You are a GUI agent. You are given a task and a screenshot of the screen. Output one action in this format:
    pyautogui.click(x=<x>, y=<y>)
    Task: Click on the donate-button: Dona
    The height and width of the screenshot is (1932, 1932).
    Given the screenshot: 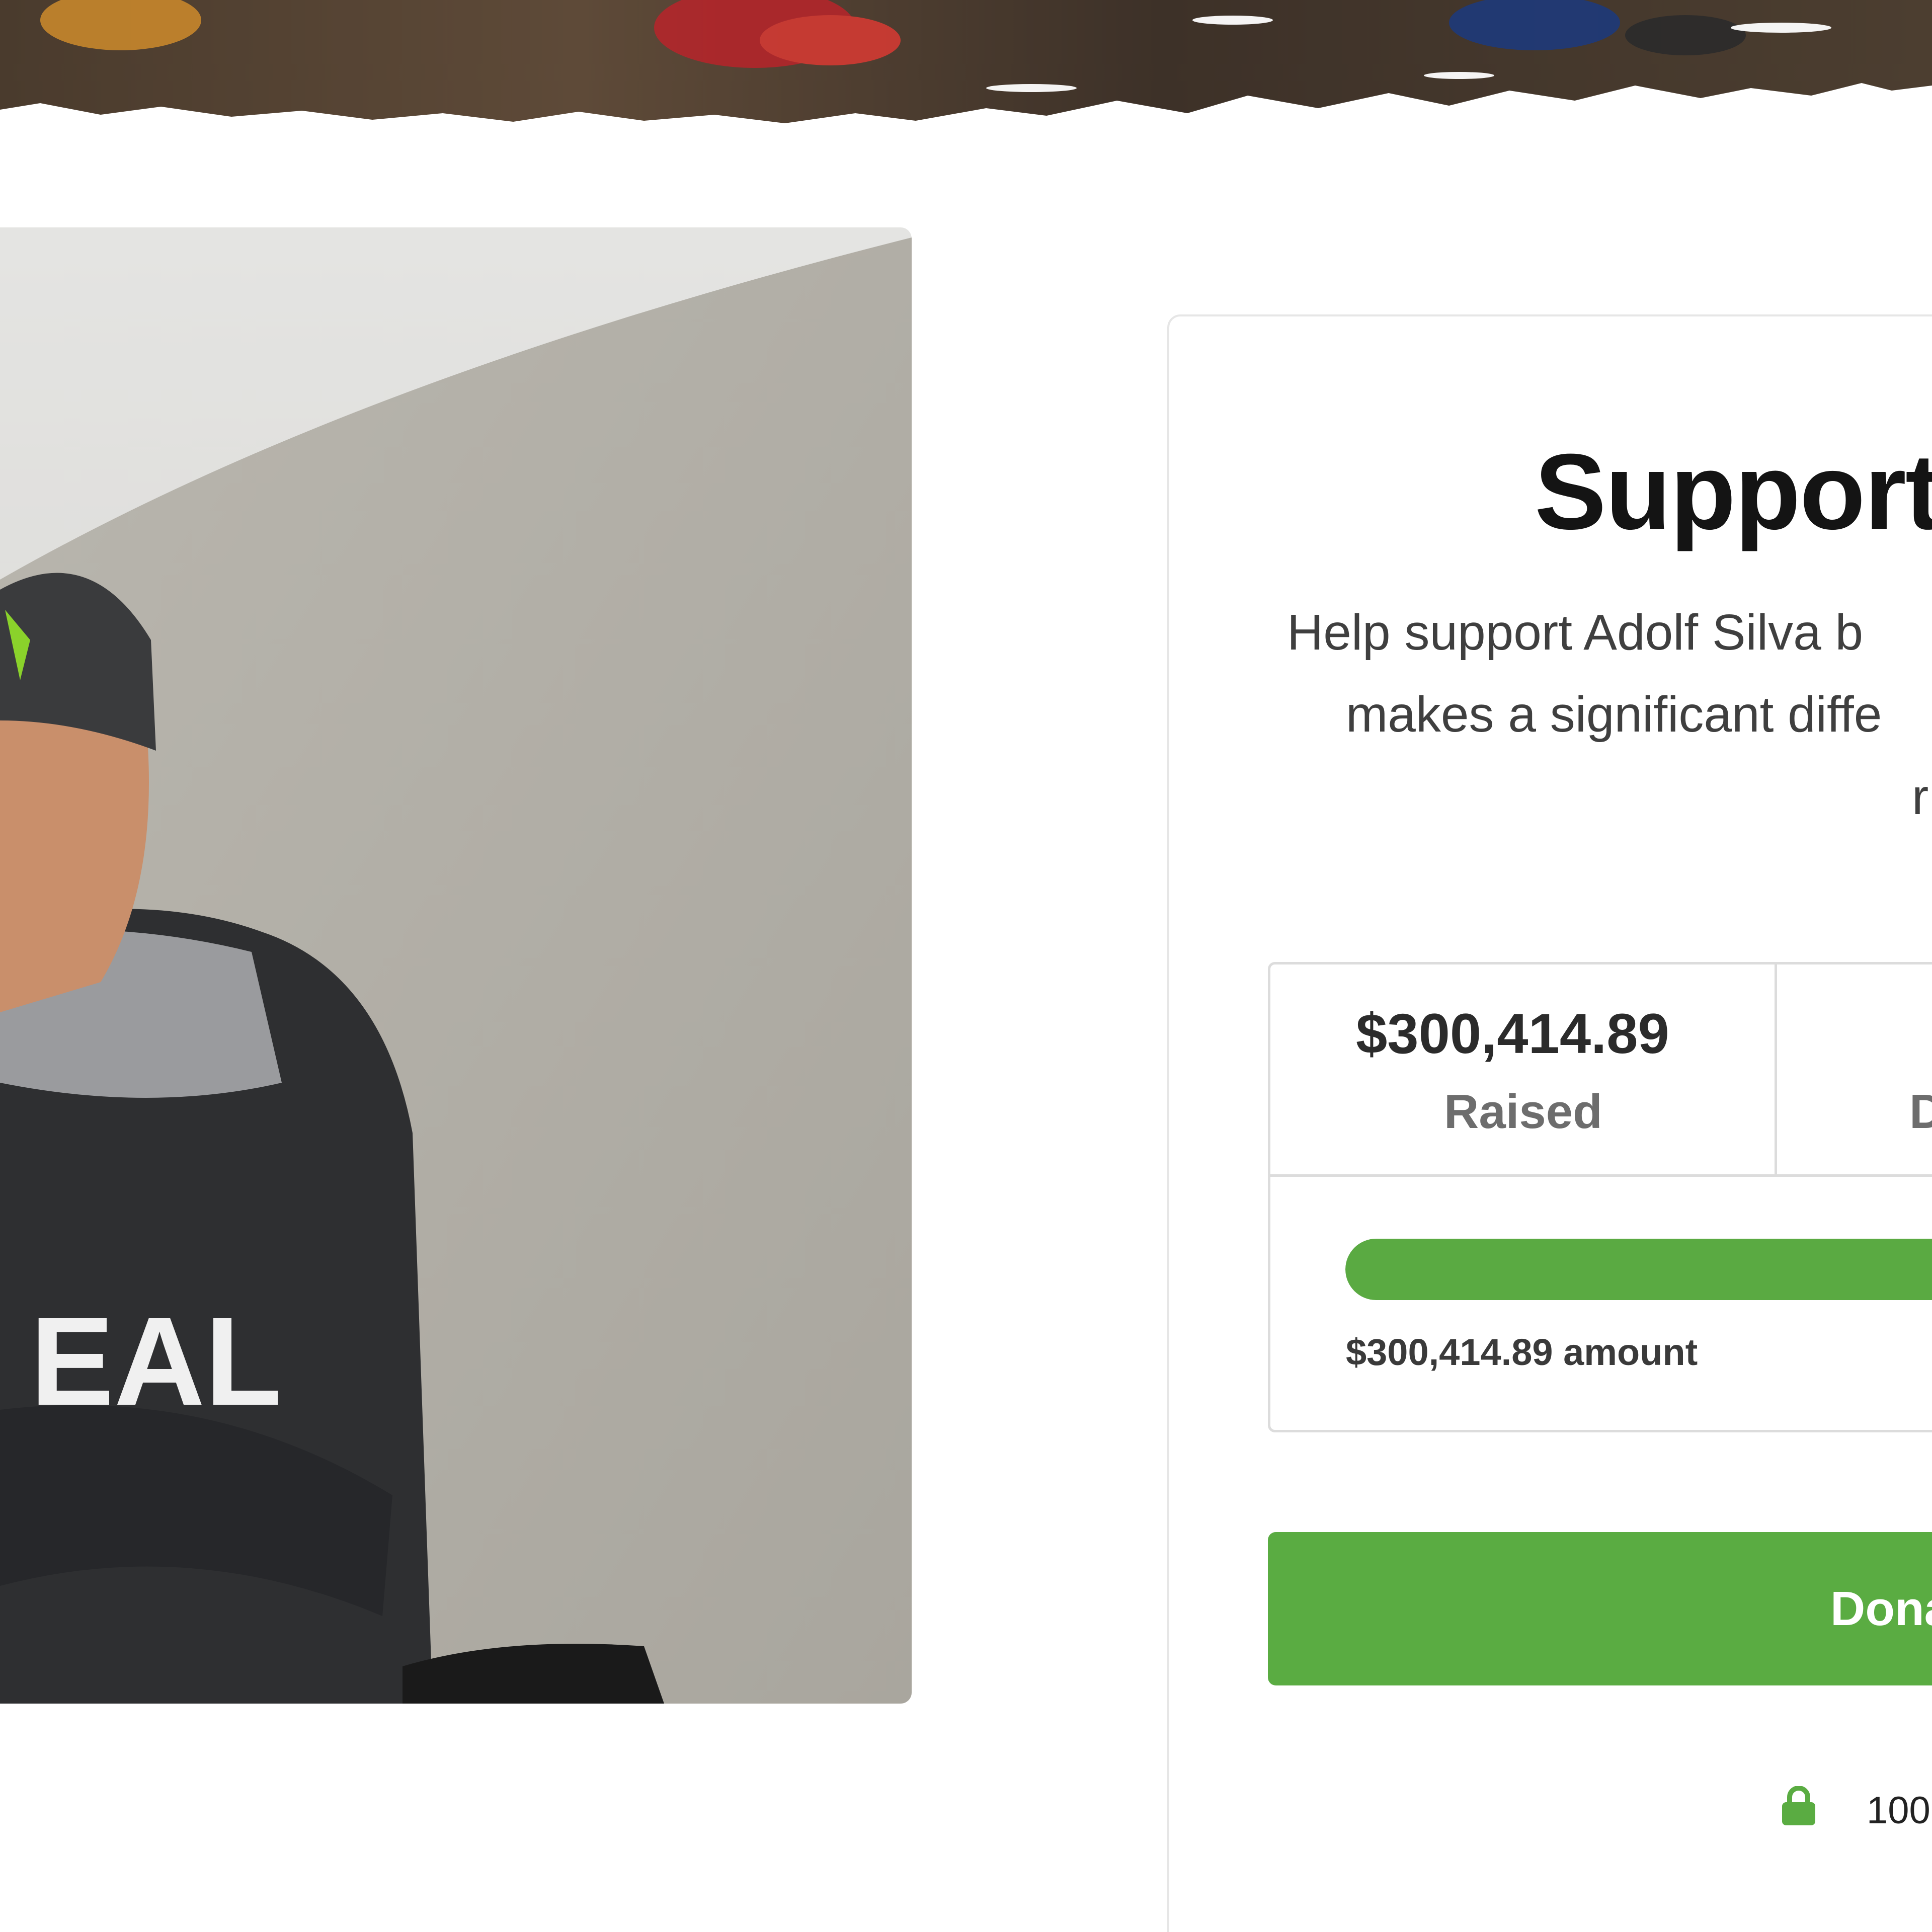 What is the action you would take?
    pyautogui.click(x=1600, y=1609)
    